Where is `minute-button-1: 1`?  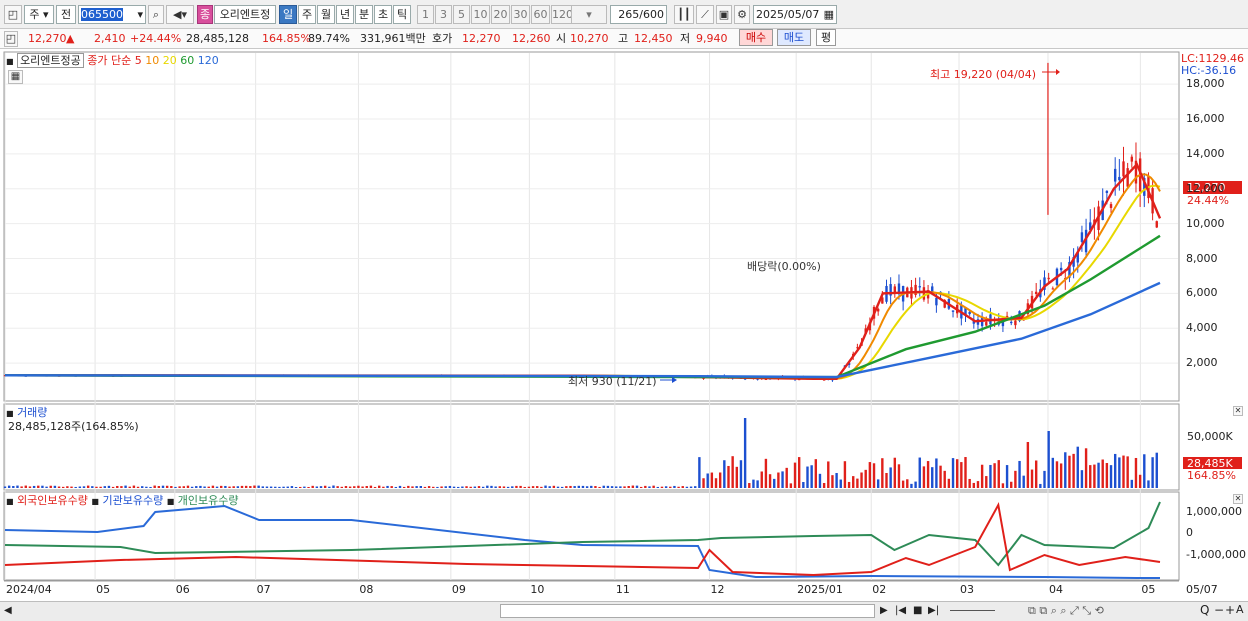
minute-button-1: 1 is located at coordinates (425, 14).